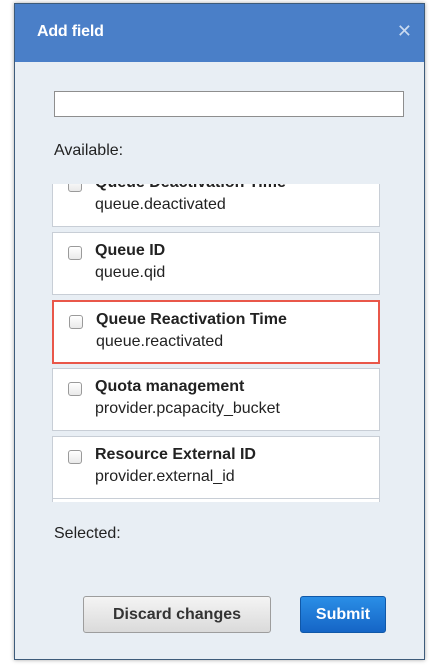 The width and height of the screenshot is (433, 669). Describe the element at coordinates (191, 319) in the screenshot. I see `field-name: Queue Reactivation Time` at that location.